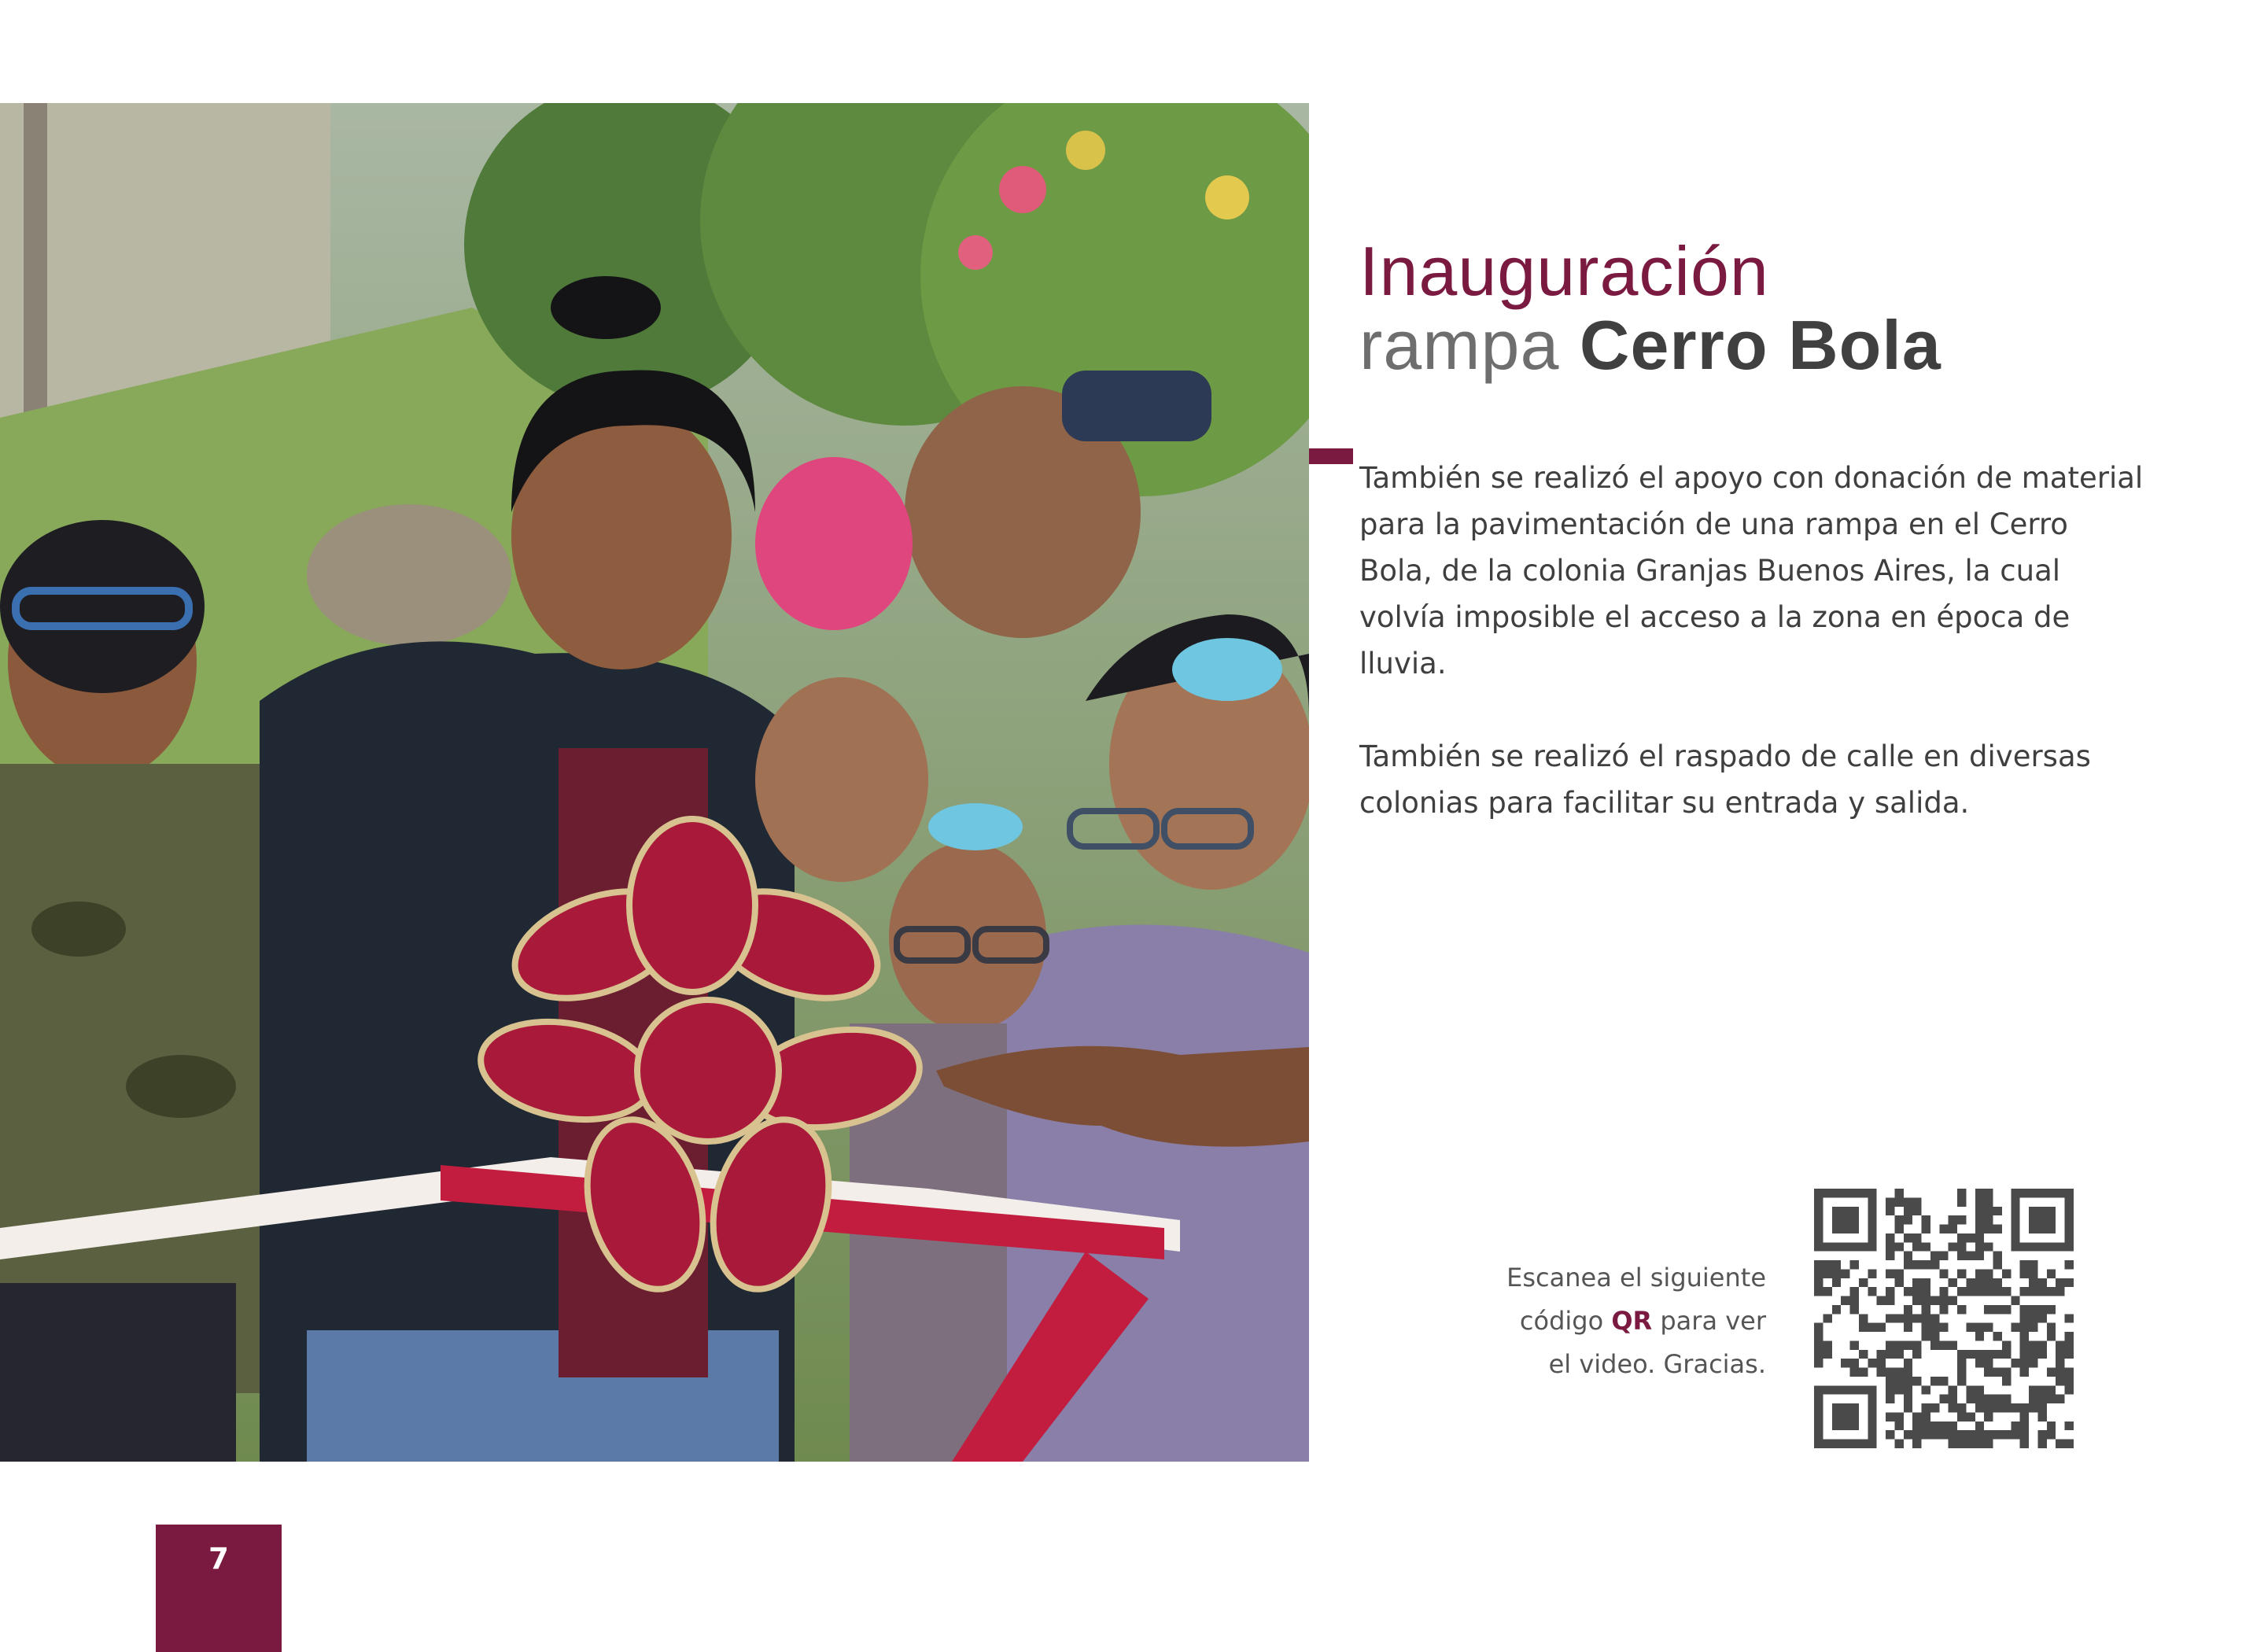 The image size is (2242, 1652). What do you see at coordinates (218, 1559) in the screenshot?
I see `page-number: 7` at bounding box center [218, 1559].